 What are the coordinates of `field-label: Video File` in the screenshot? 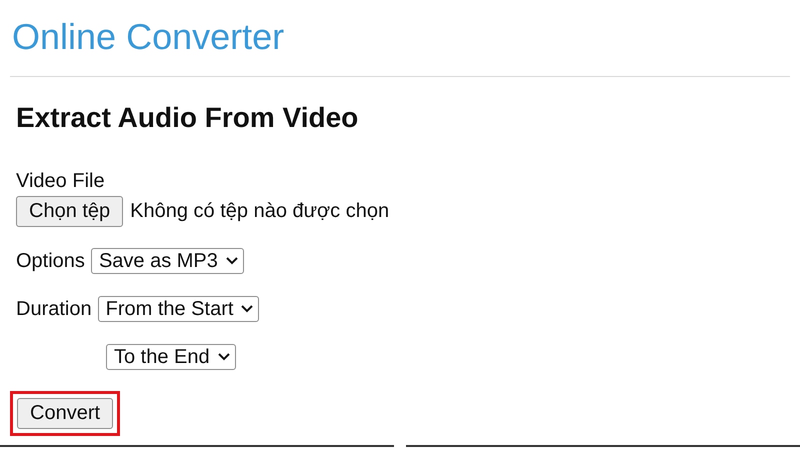 It's located at (61, 181).